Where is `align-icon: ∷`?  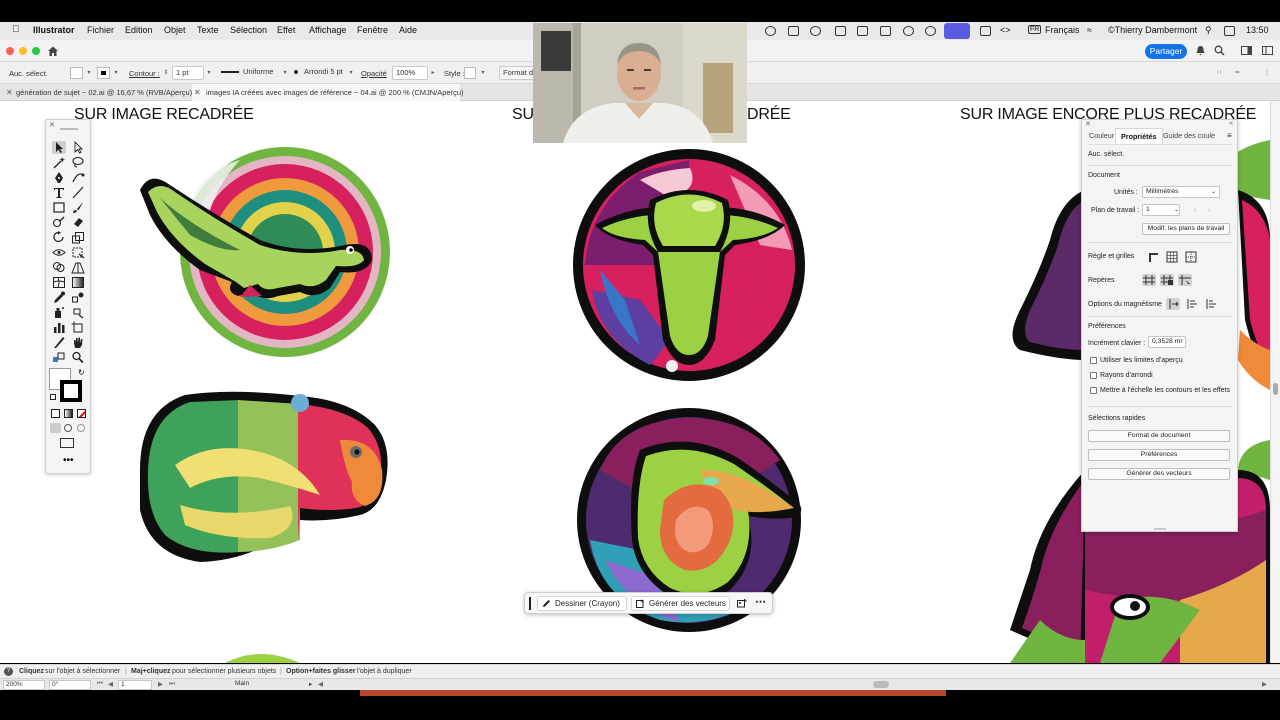 align-icon: ∷ is located at coordinates (1219, 73).